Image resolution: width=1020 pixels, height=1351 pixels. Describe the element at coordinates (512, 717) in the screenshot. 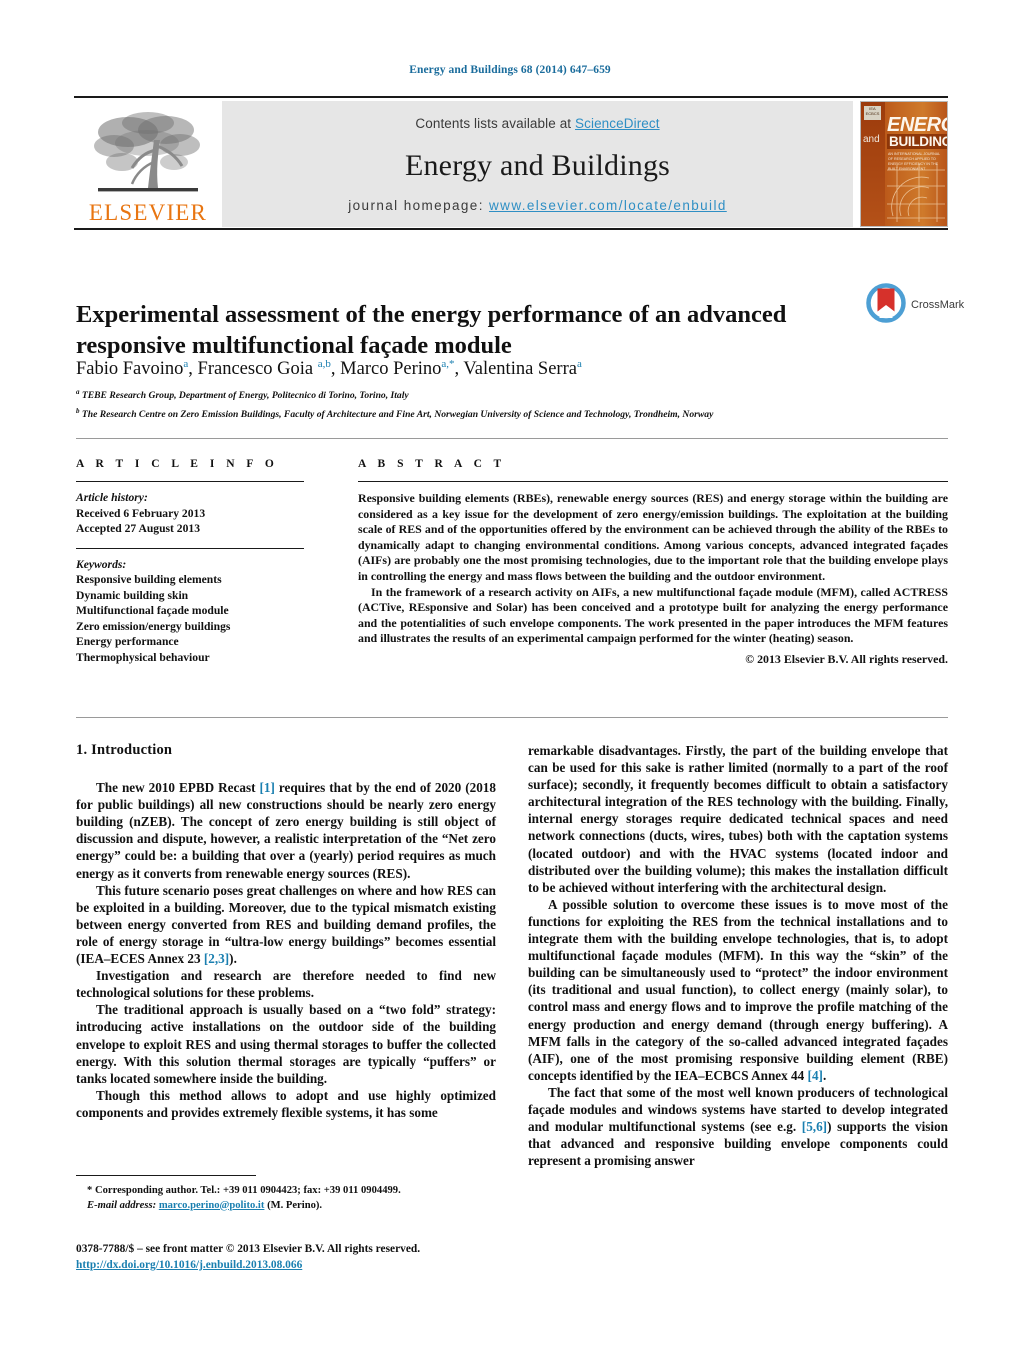

I see `info-section-bottom-rule` at that location.